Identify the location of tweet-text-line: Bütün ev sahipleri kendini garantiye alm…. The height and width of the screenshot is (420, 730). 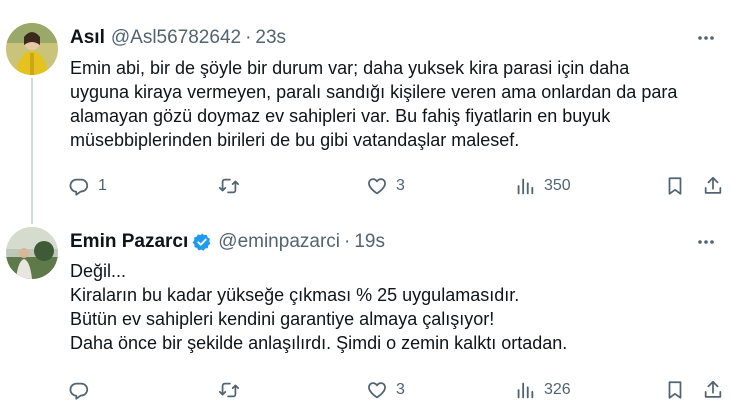
(282, 319).